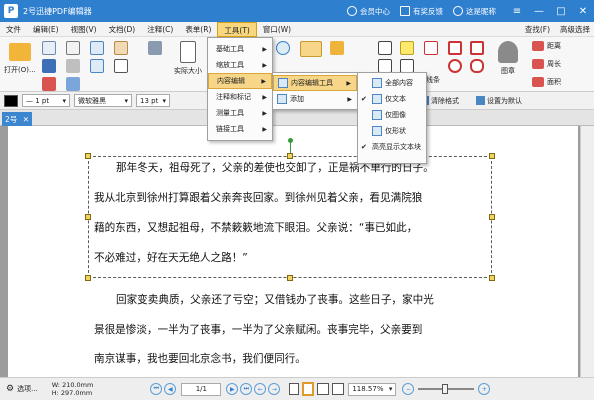 This screenshot has height=400, width=594. Describe the element at coordinates (385, 48) in the screenshot. I see `text-tool-icon` at that location.